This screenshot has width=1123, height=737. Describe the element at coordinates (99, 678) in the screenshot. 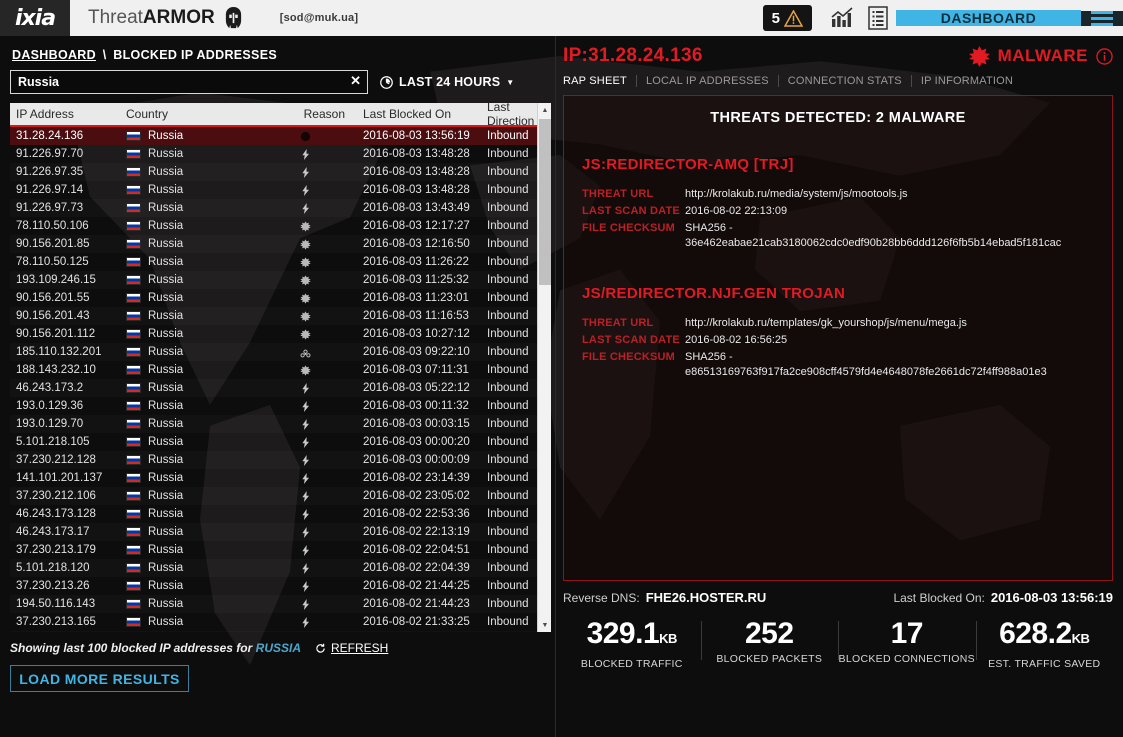

I see `load-more-results-button: LOAD MORE RESULTS` at that location.